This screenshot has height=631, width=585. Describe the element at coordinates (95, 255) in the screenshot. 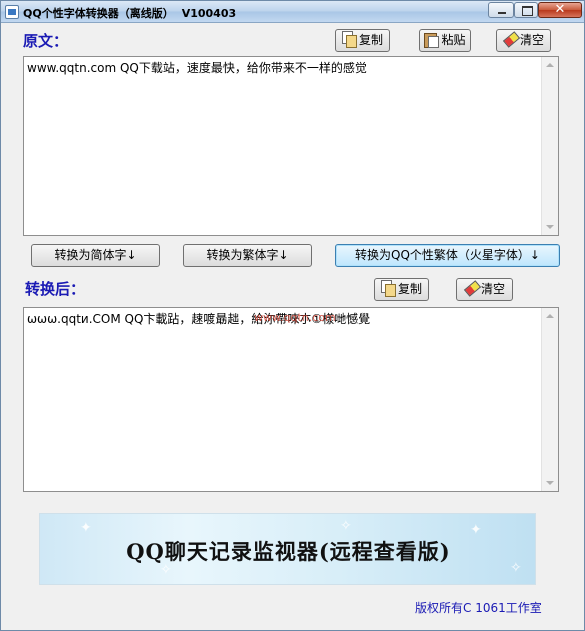

I see `convert-simplified-button: 转换为简体字↓` at that location.